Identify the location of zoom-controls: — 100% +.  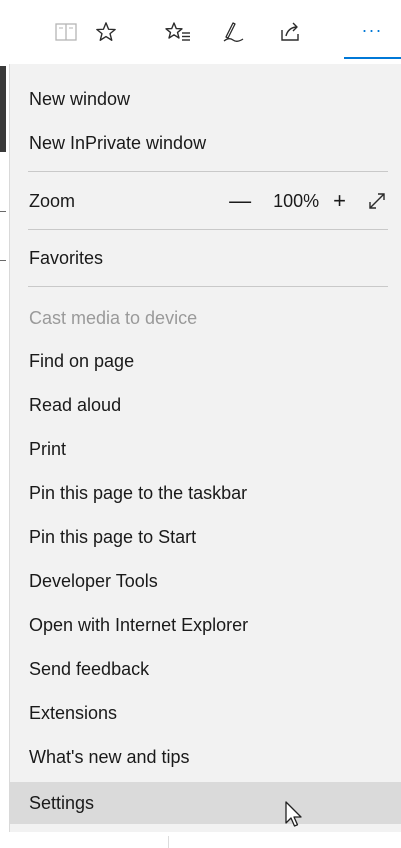
(308, 201).